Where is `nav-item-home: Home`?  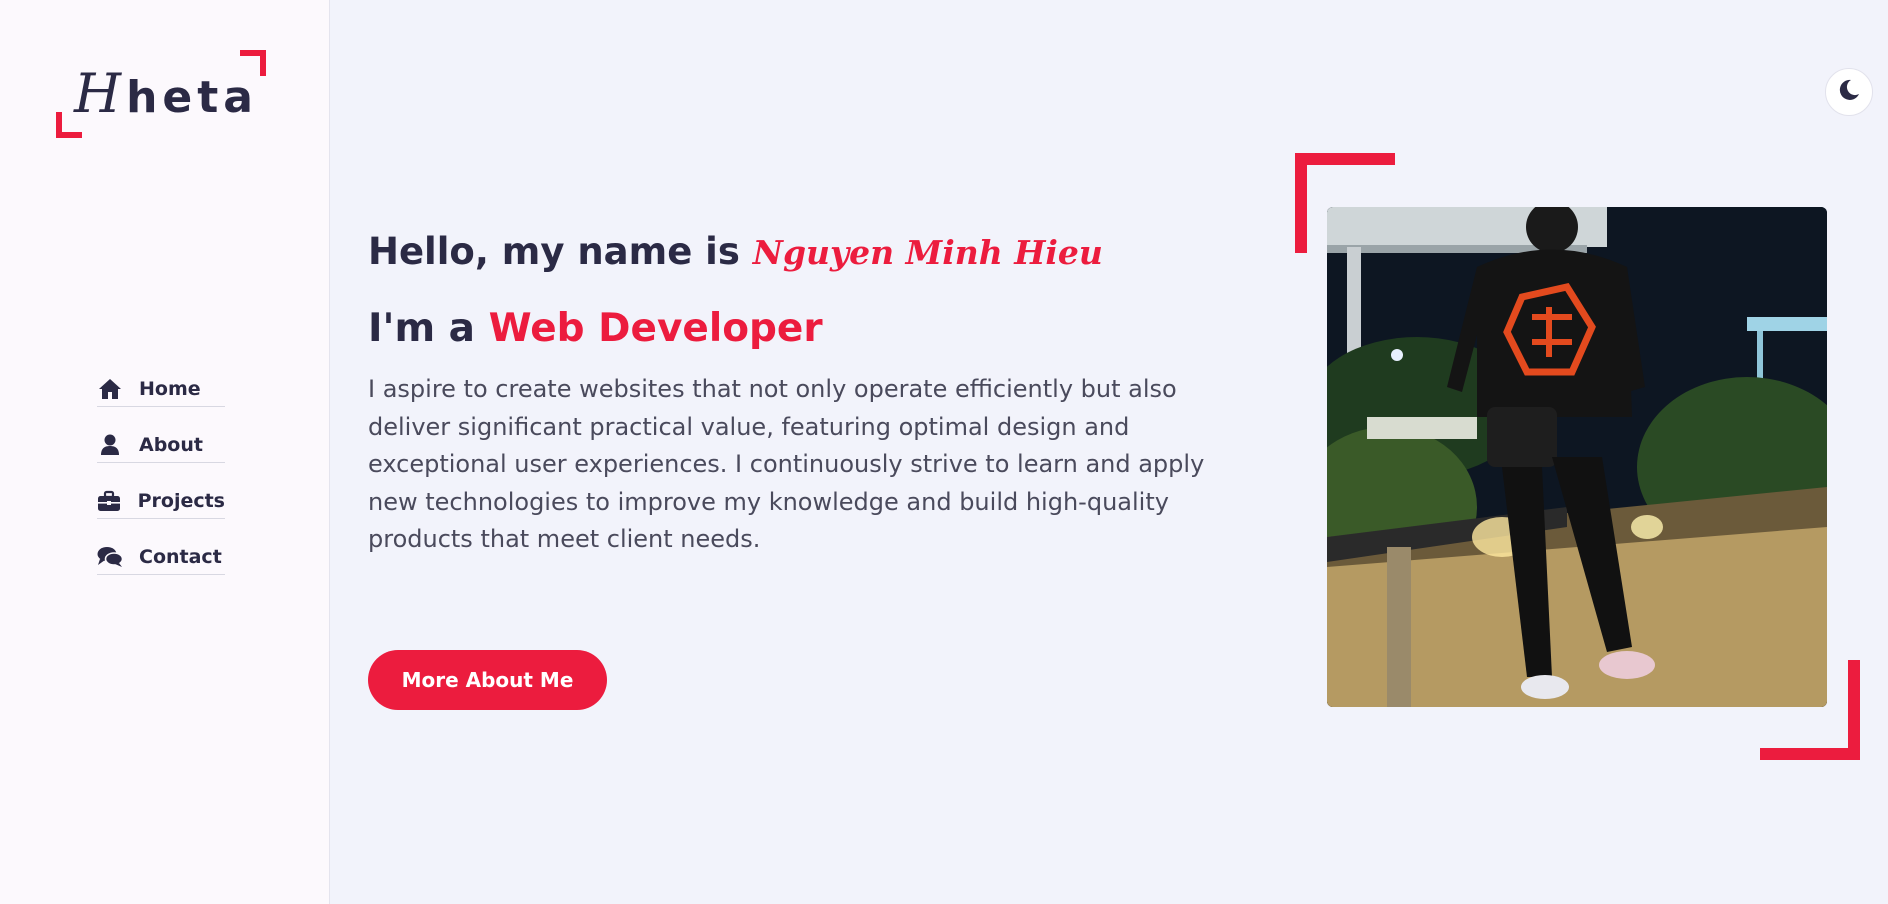
nav-item-home: Home is located at coordinates (161, 391).